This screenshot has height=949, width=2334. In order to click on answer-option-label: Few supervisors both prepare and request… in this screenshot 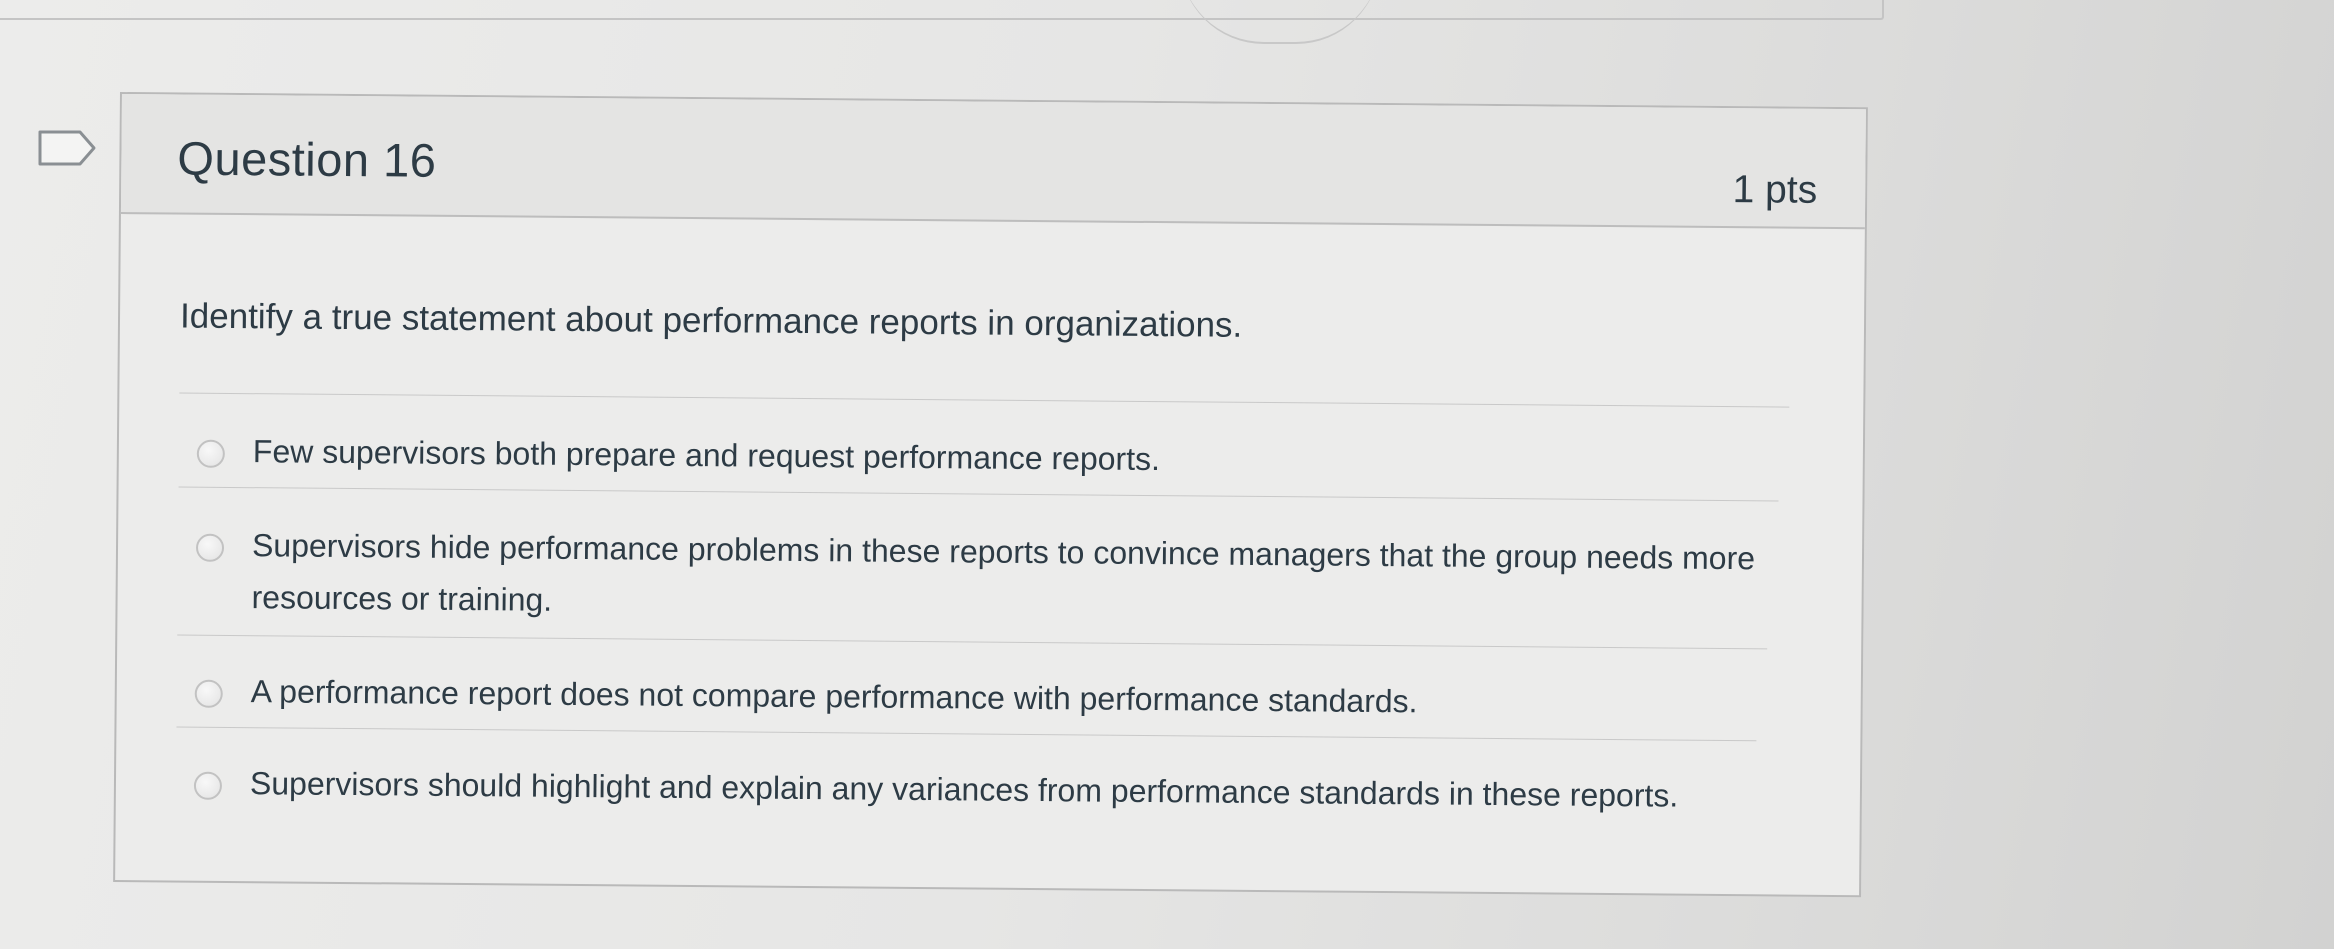, I will do `click(706, 455)`.